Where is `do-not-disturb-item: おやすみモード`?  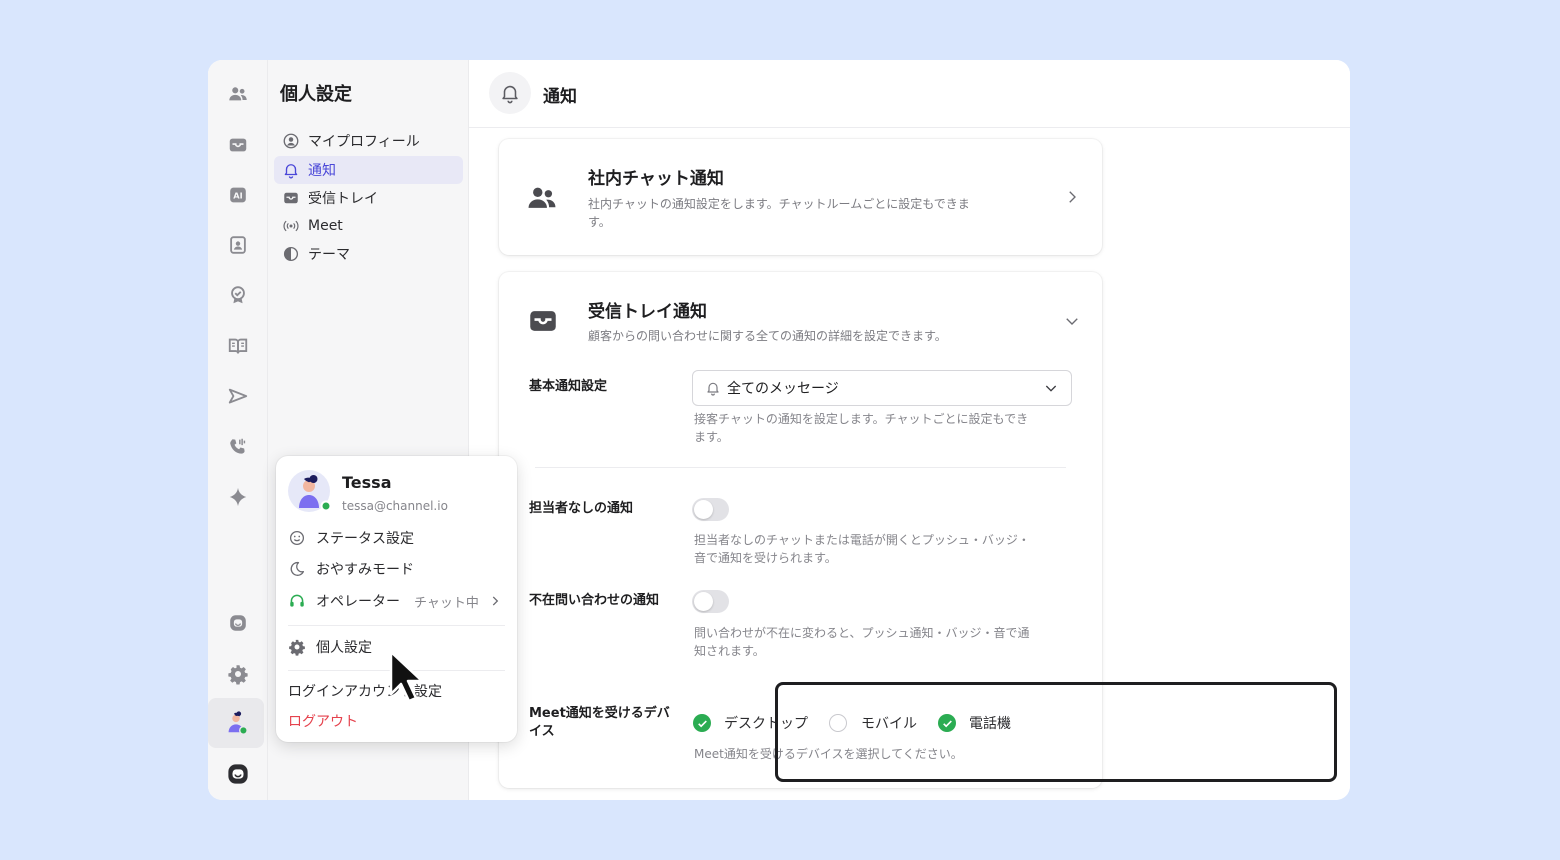
do-not-disturb-item: おやすみモード is located at coordinates (396, 569).